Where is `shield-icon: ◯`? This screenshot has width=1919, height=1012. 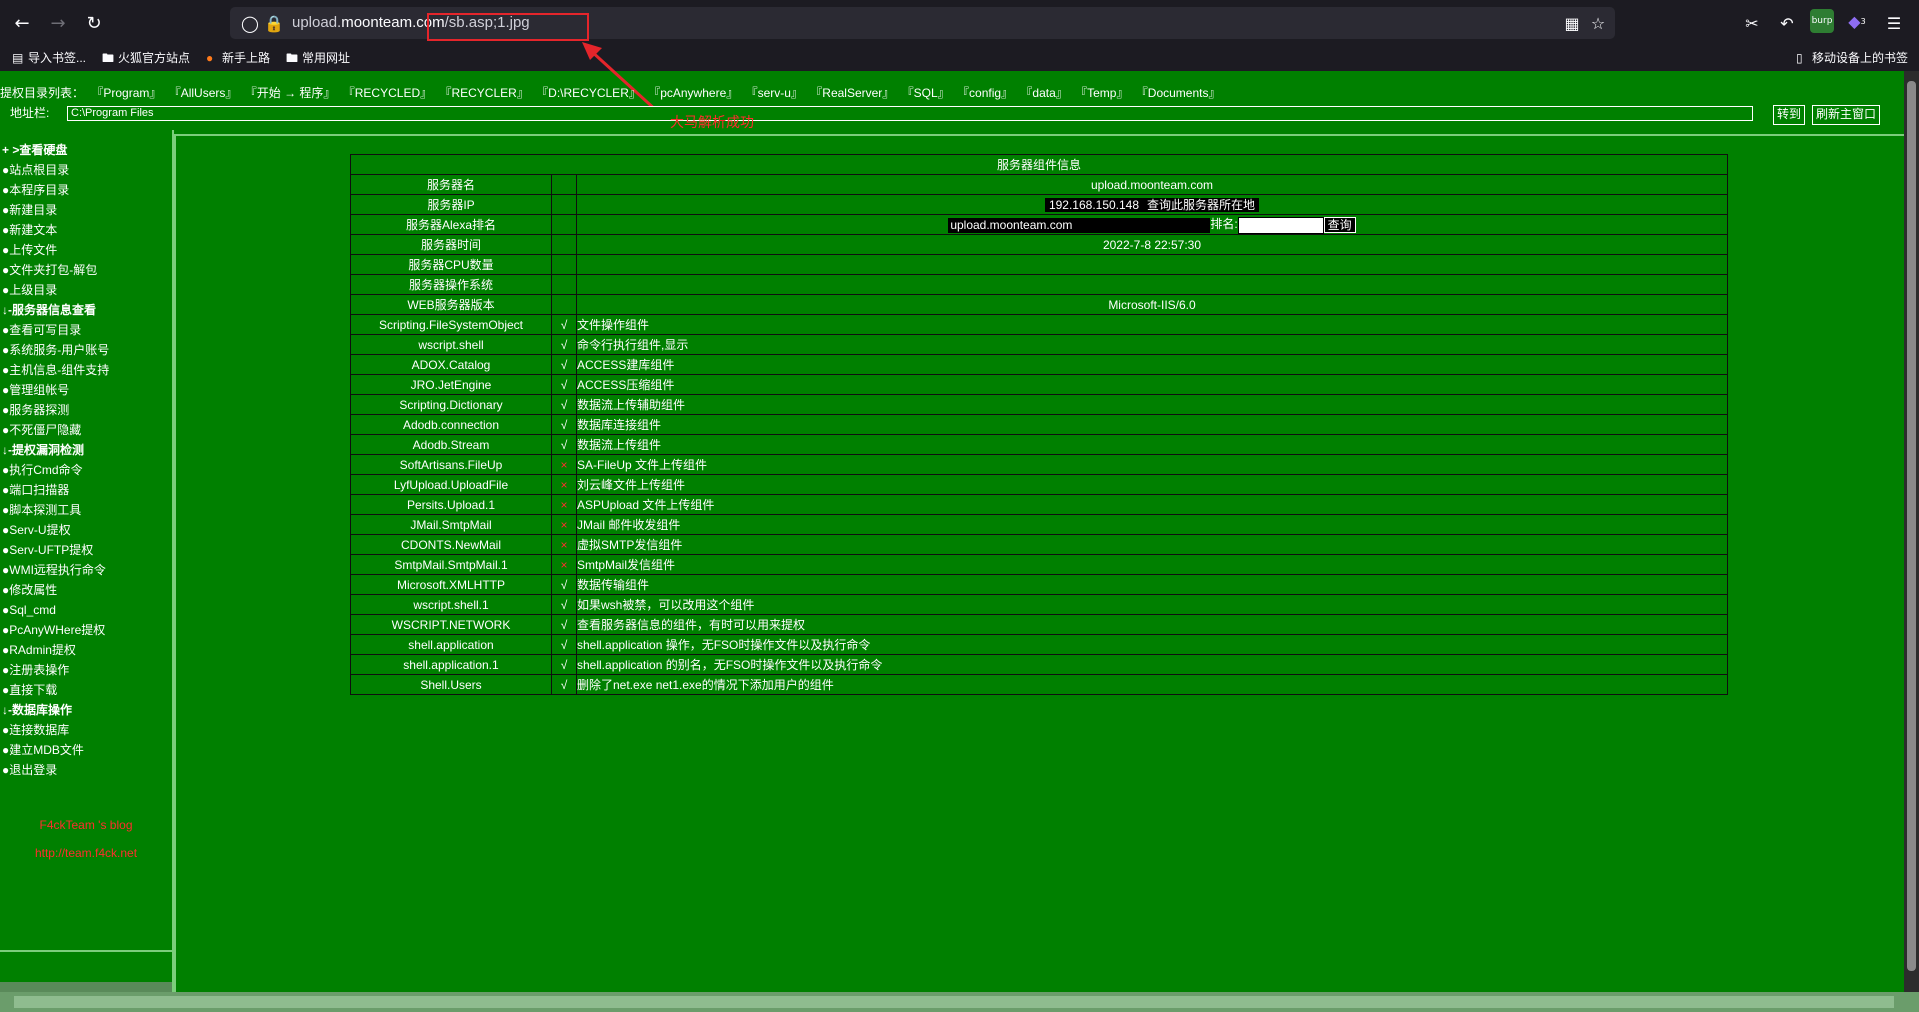 shield-icon: ◯ is located at coordinates (250, 23).